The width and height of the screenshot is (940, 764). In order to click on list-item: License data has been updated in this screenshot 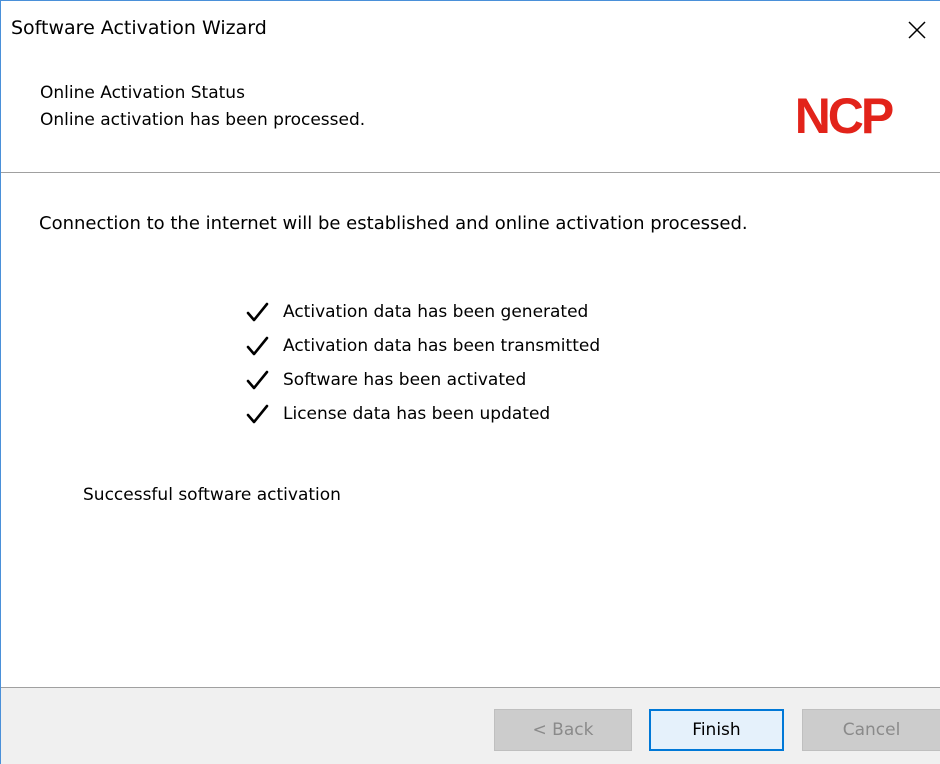, I will do `click(421, 414)`.